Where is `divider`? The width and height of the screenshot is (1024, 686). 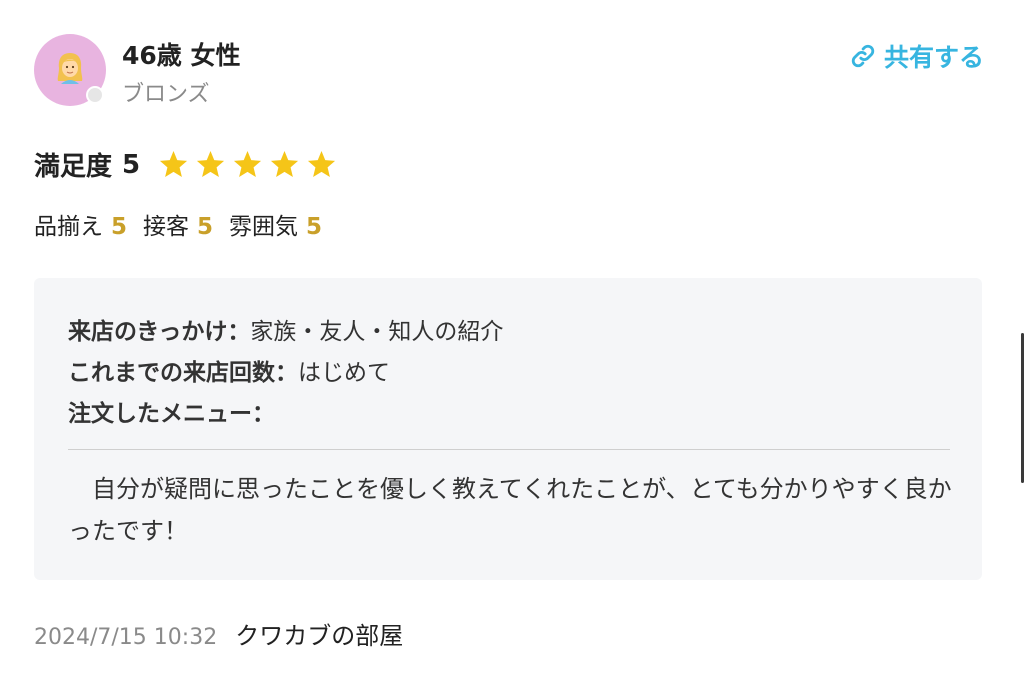
divider is located at coordinates (509, 449).